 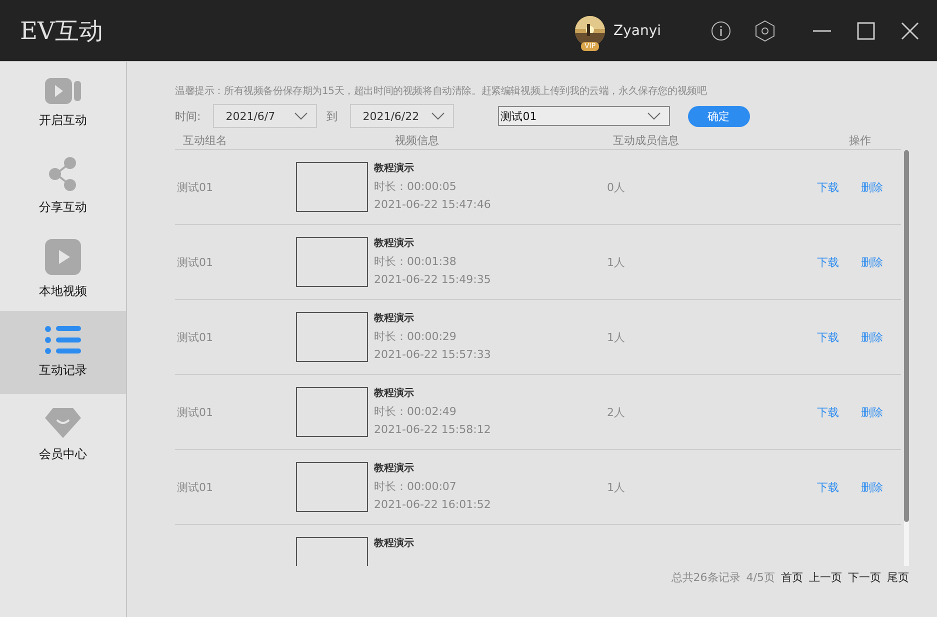 I want to click on play-icon, so click(x=63, y=257).